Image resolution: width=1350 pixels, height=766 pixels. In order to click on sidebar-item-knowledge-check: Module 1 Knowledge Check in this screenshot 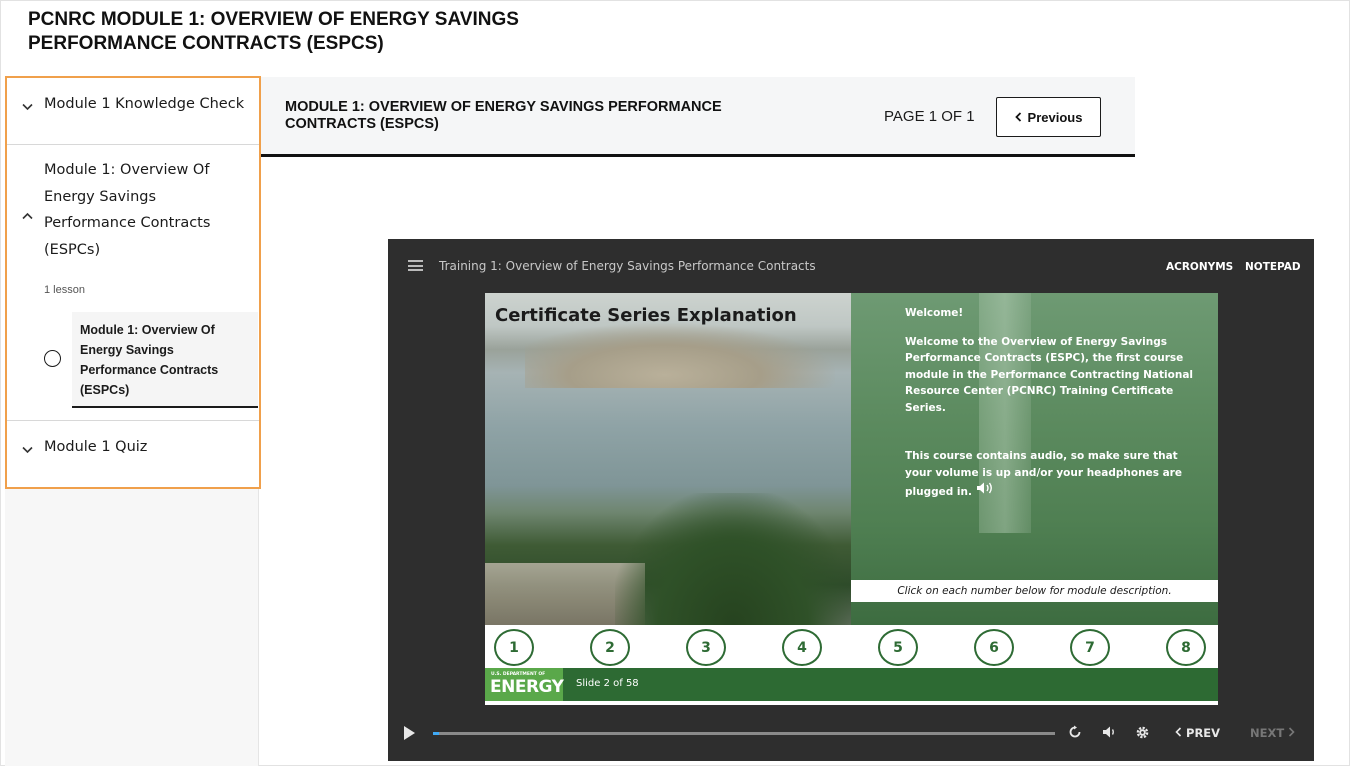, I will do `click(133, 111)`.